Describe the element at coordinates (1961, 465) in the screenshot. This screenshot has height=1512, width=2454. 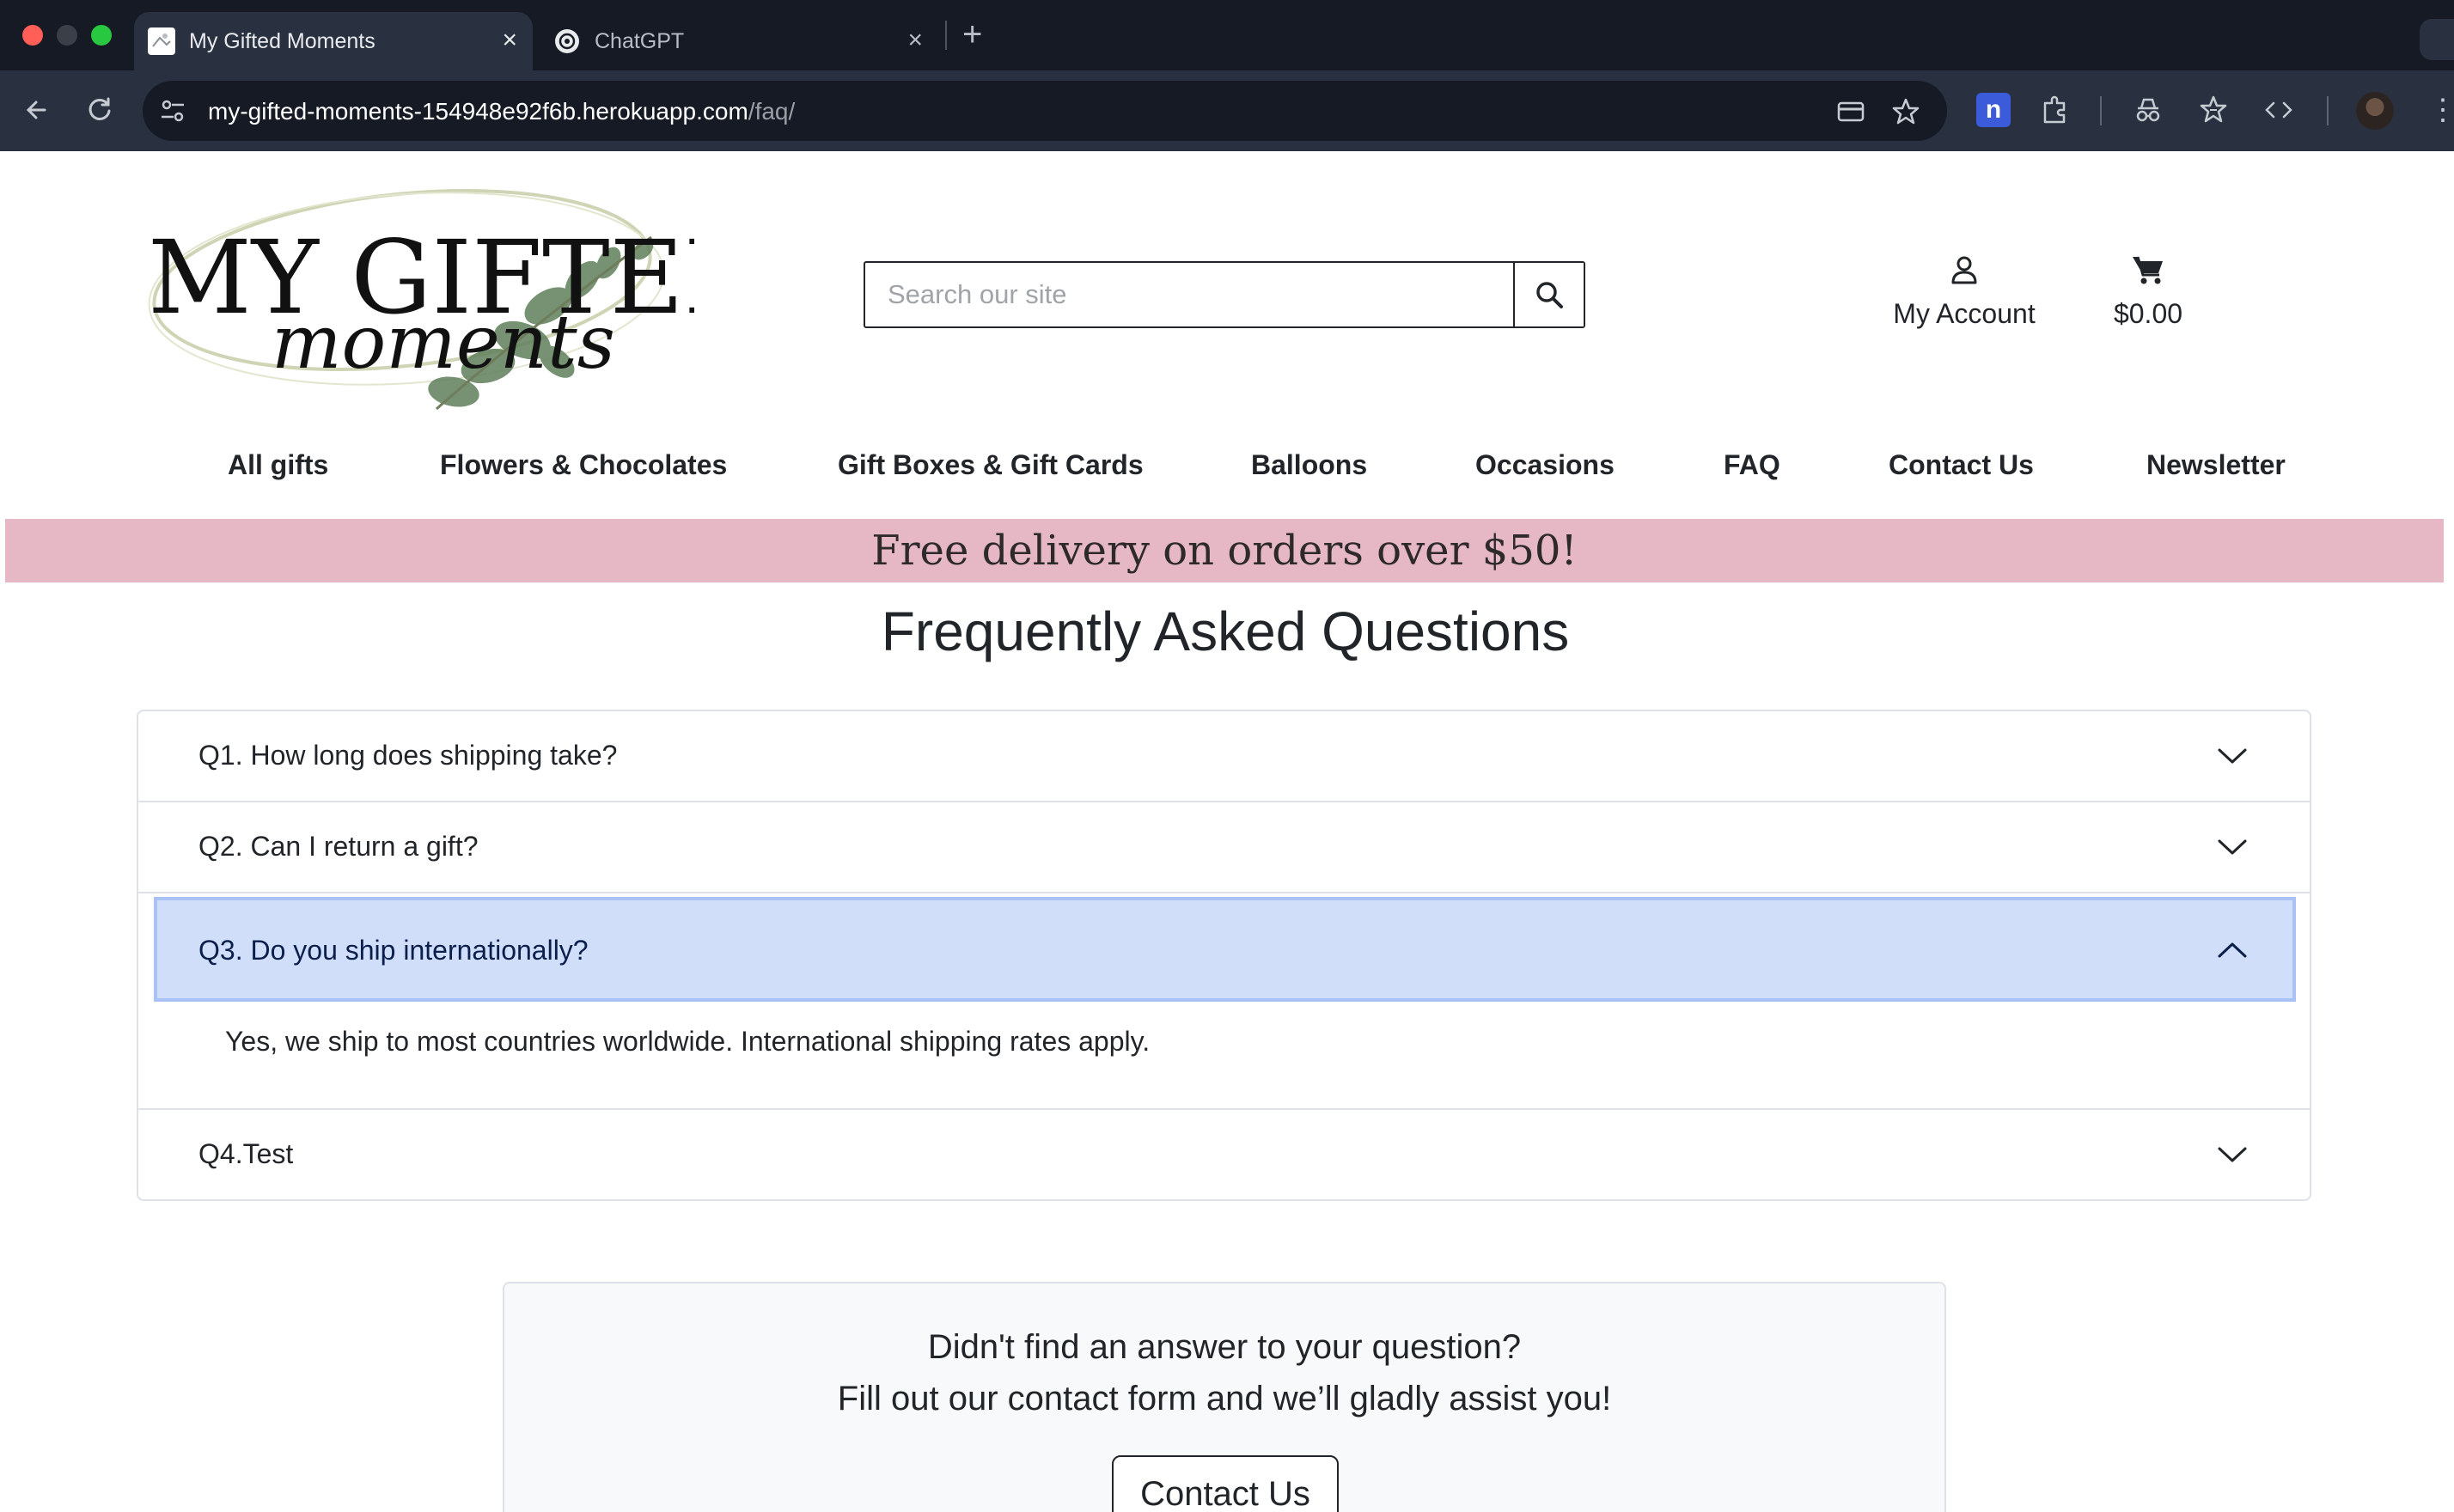
I see `nav-contact-us: Contact Us` at that location.